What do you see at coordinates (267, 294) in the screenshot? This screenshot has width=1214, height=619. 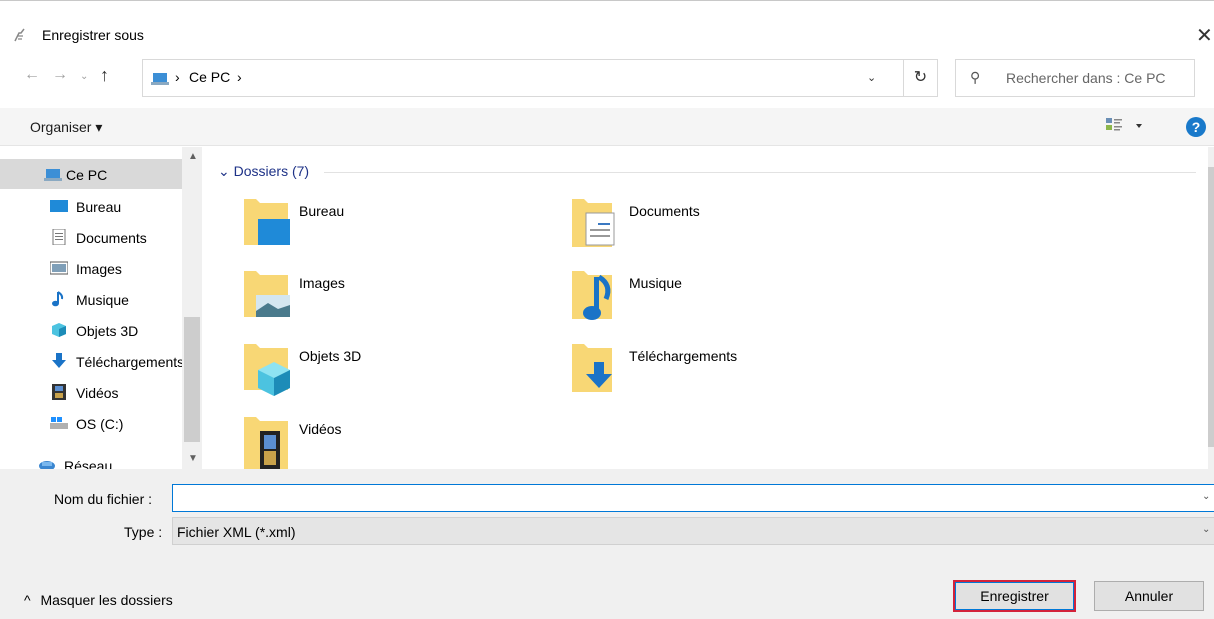 I see `images-folder-icon` at bounding box center [267, 294].